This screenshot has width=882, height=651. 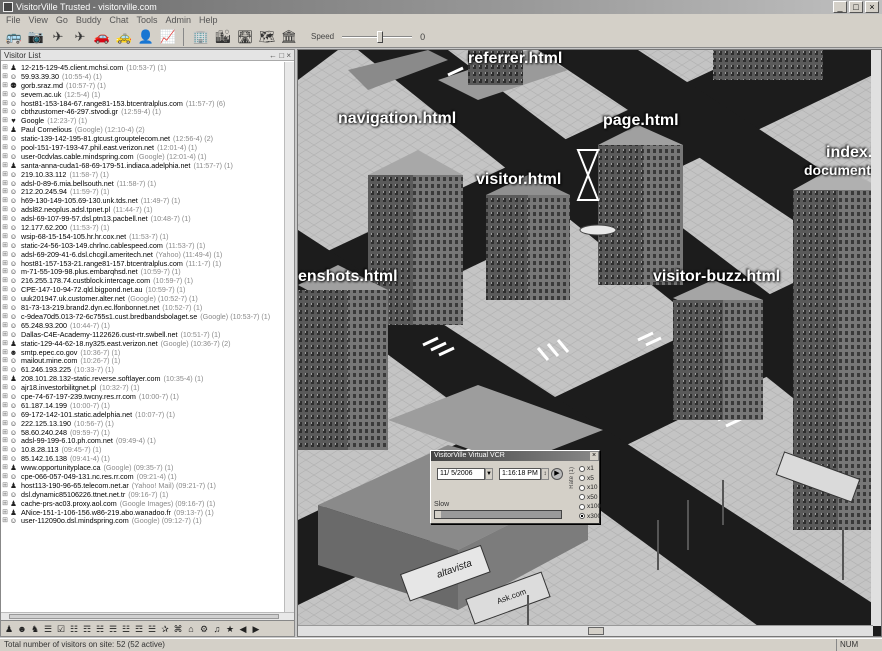 I want to click on panel-header-buttons: ← □ ×, so click(x=280, y=55).